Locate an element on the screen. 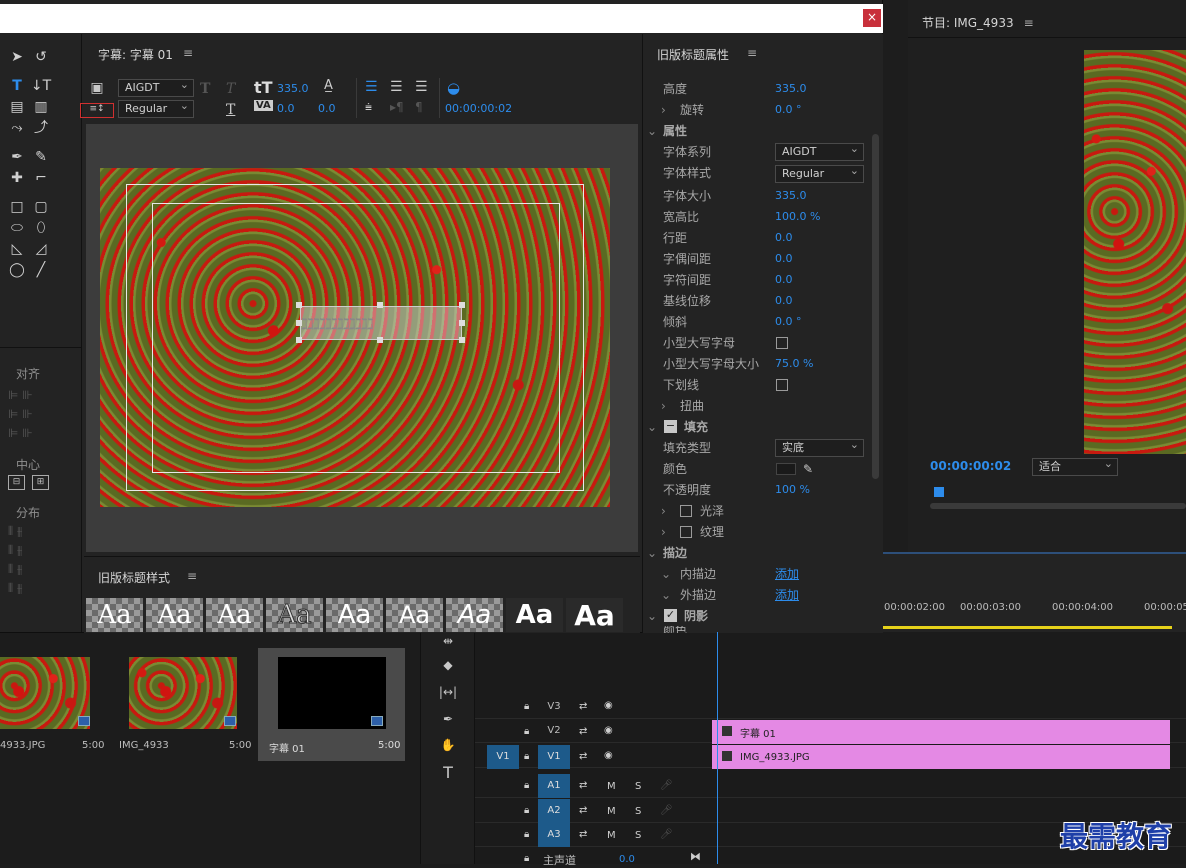 The image size is (1186, 868). paragraph-icon: ▸¶ is located at coordinates (397, 107).